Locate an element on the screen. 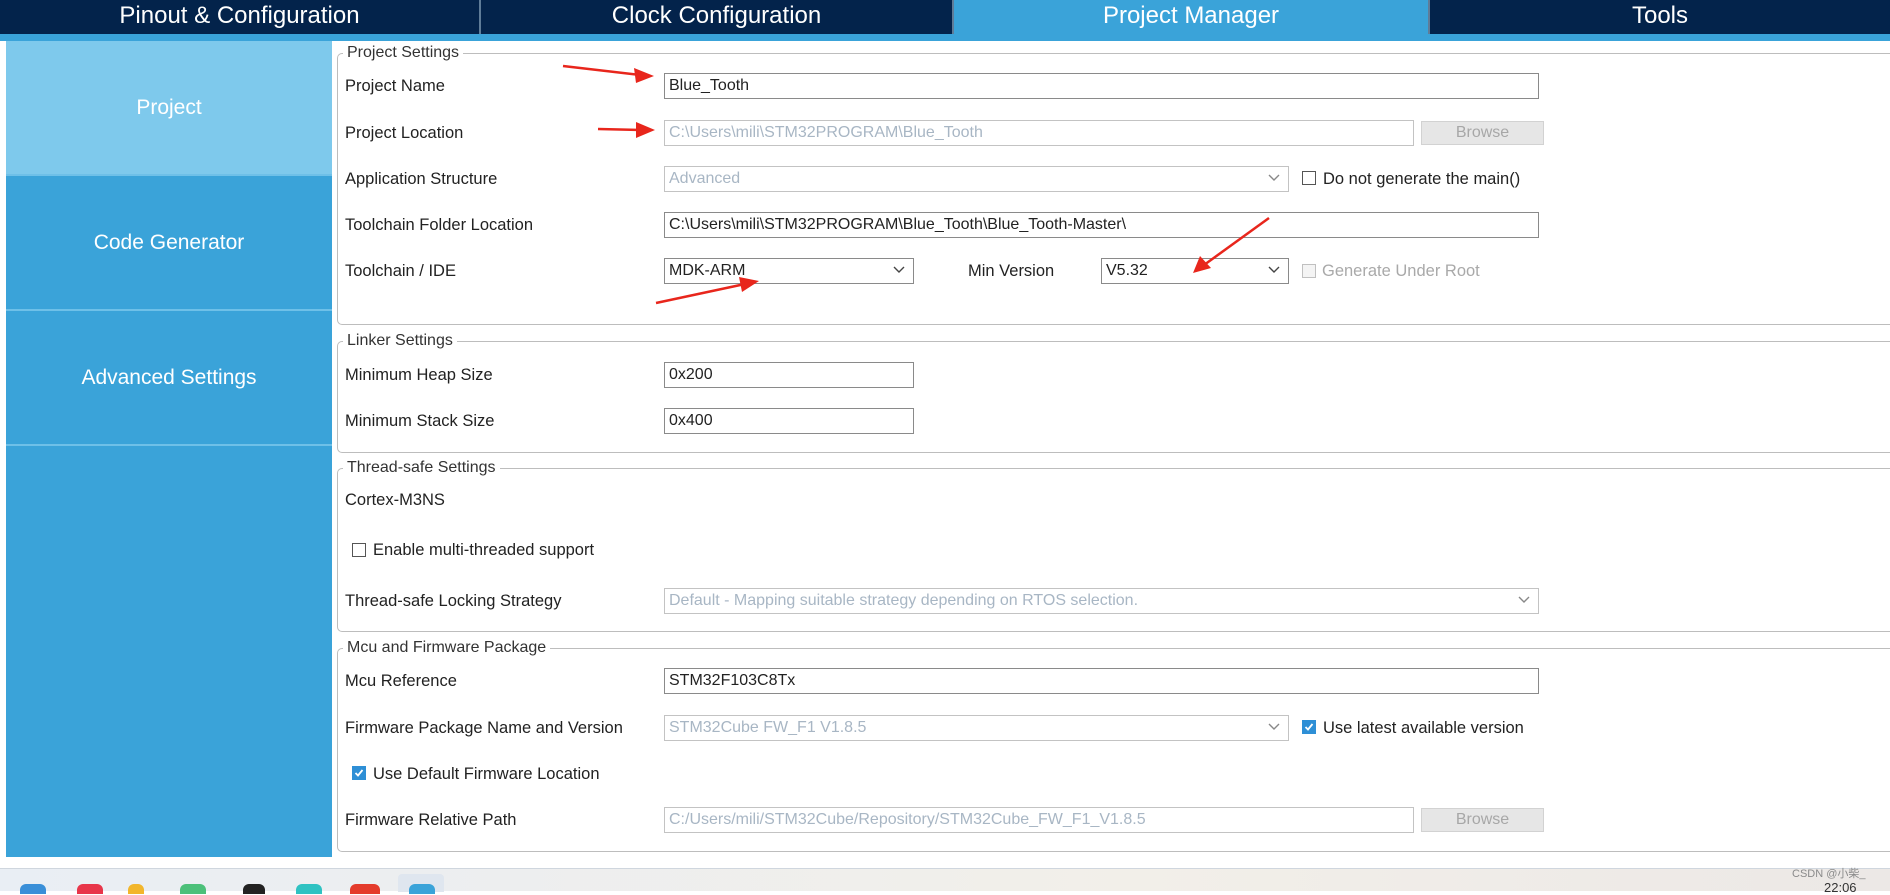 The width and height of the screenshot is (1890, 895). project-location-browse-button: Browse is located at coordinates (1482, 133).